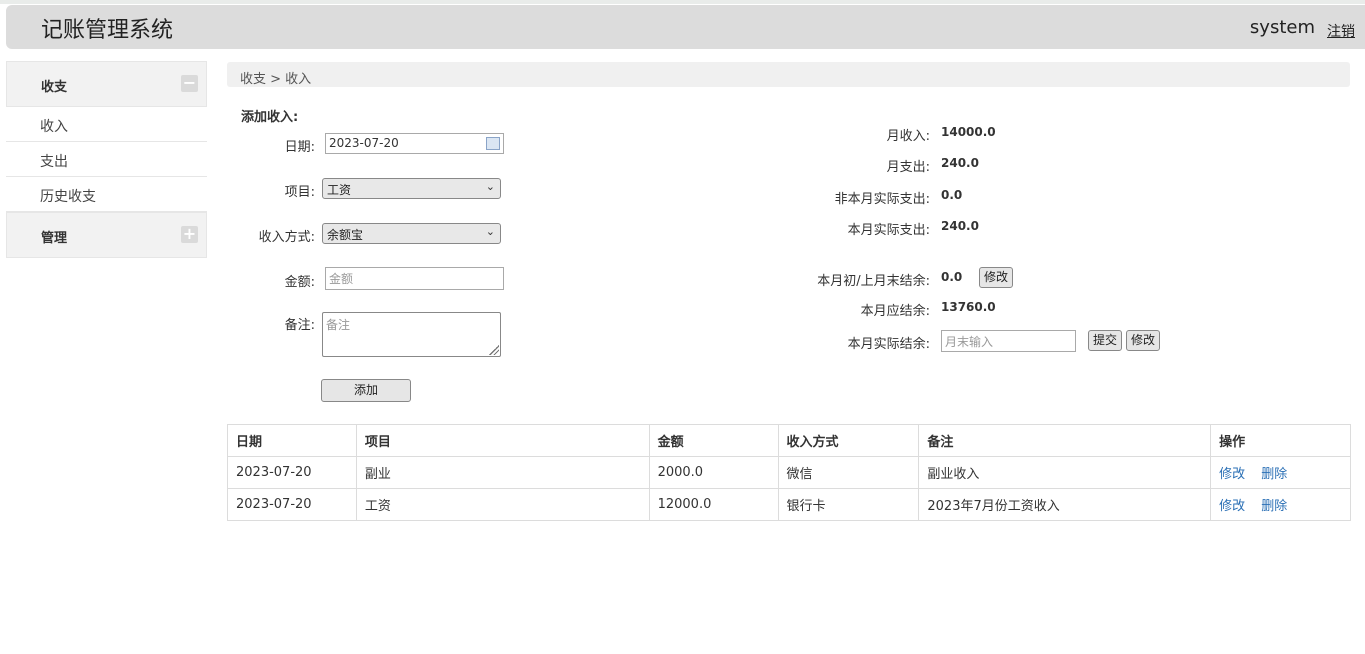  I want to click on cell-method: 微信, so click(848, 472).